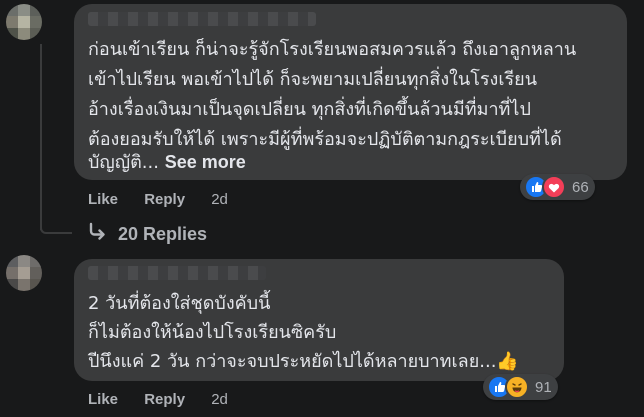 The width and height of the screenshot is (644, 417). I want to click on comment-text-line: 2 วันที่ต้องใส่ชุดบังคับนี้, so click(179, 303).